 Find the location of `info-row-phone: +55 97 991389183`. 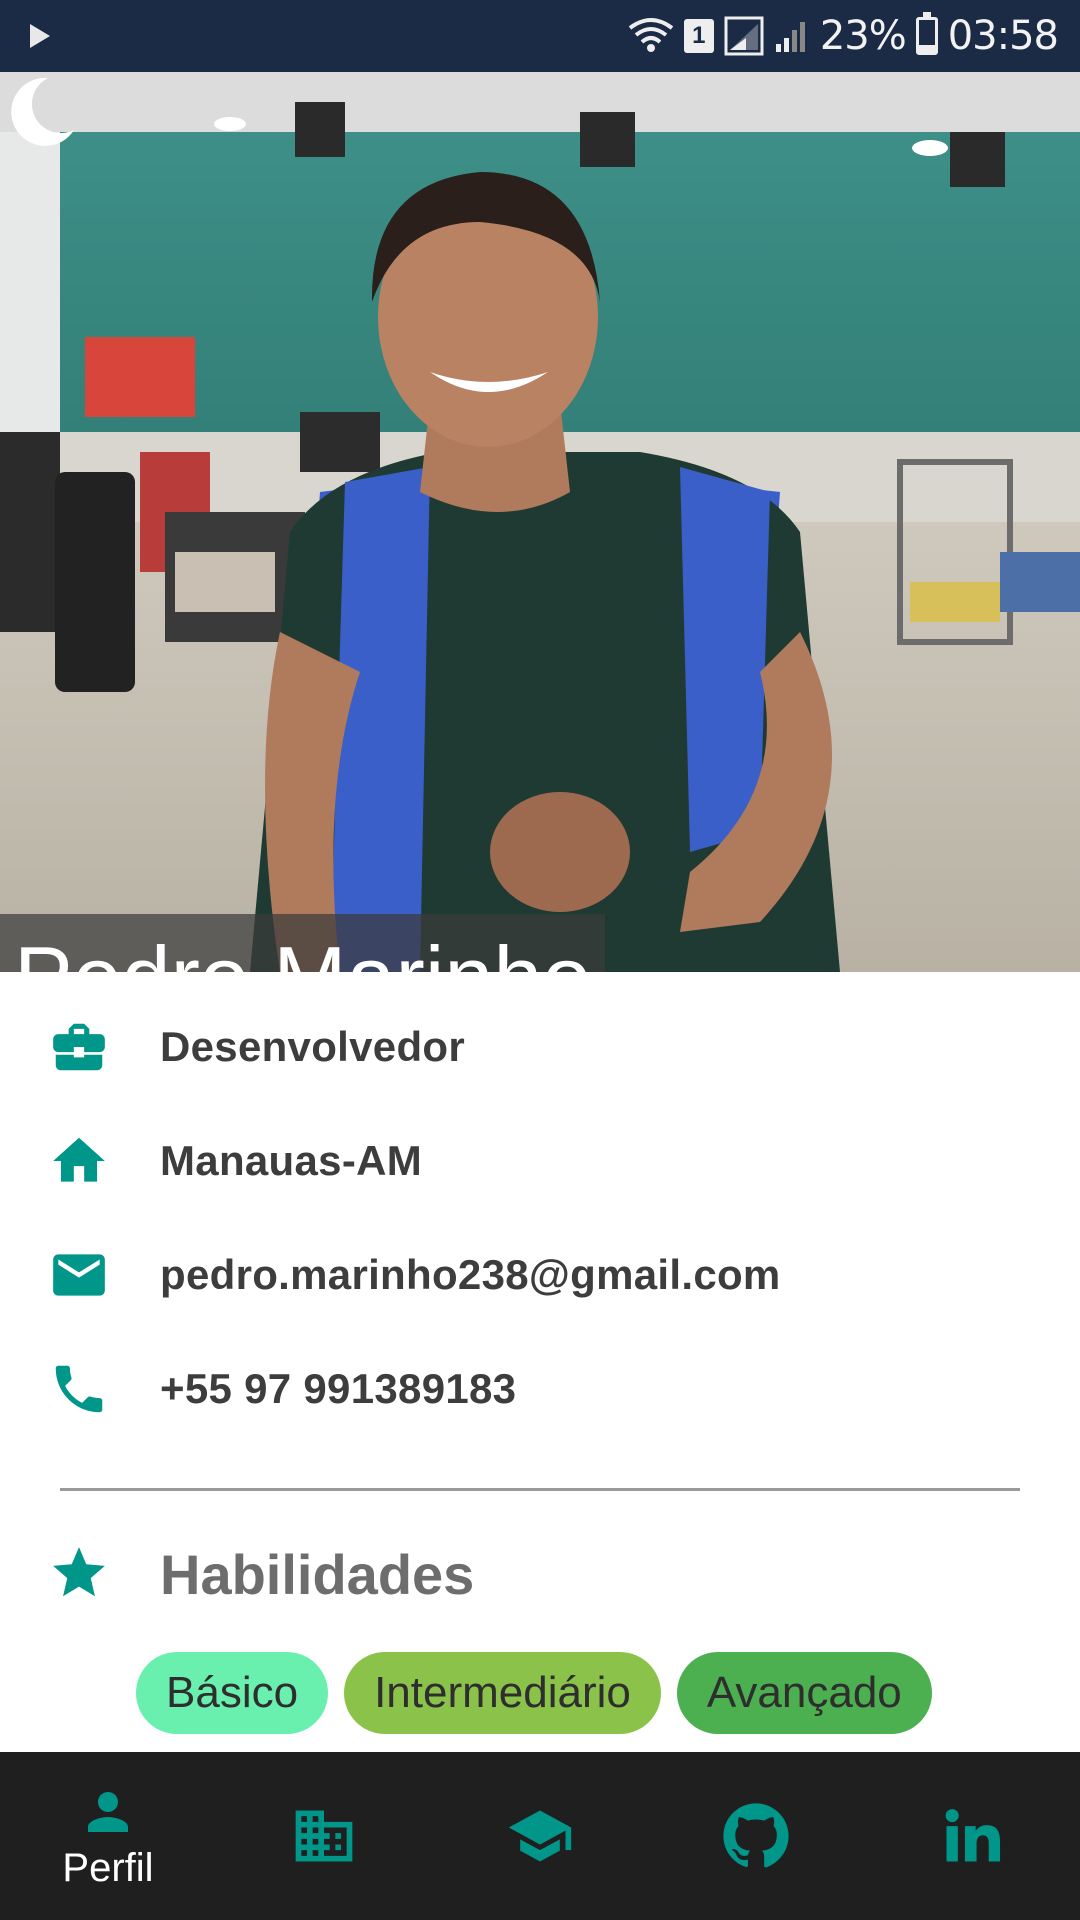

info-row-phone: +55 97 991389183 is located at coordinates (540, 1389).